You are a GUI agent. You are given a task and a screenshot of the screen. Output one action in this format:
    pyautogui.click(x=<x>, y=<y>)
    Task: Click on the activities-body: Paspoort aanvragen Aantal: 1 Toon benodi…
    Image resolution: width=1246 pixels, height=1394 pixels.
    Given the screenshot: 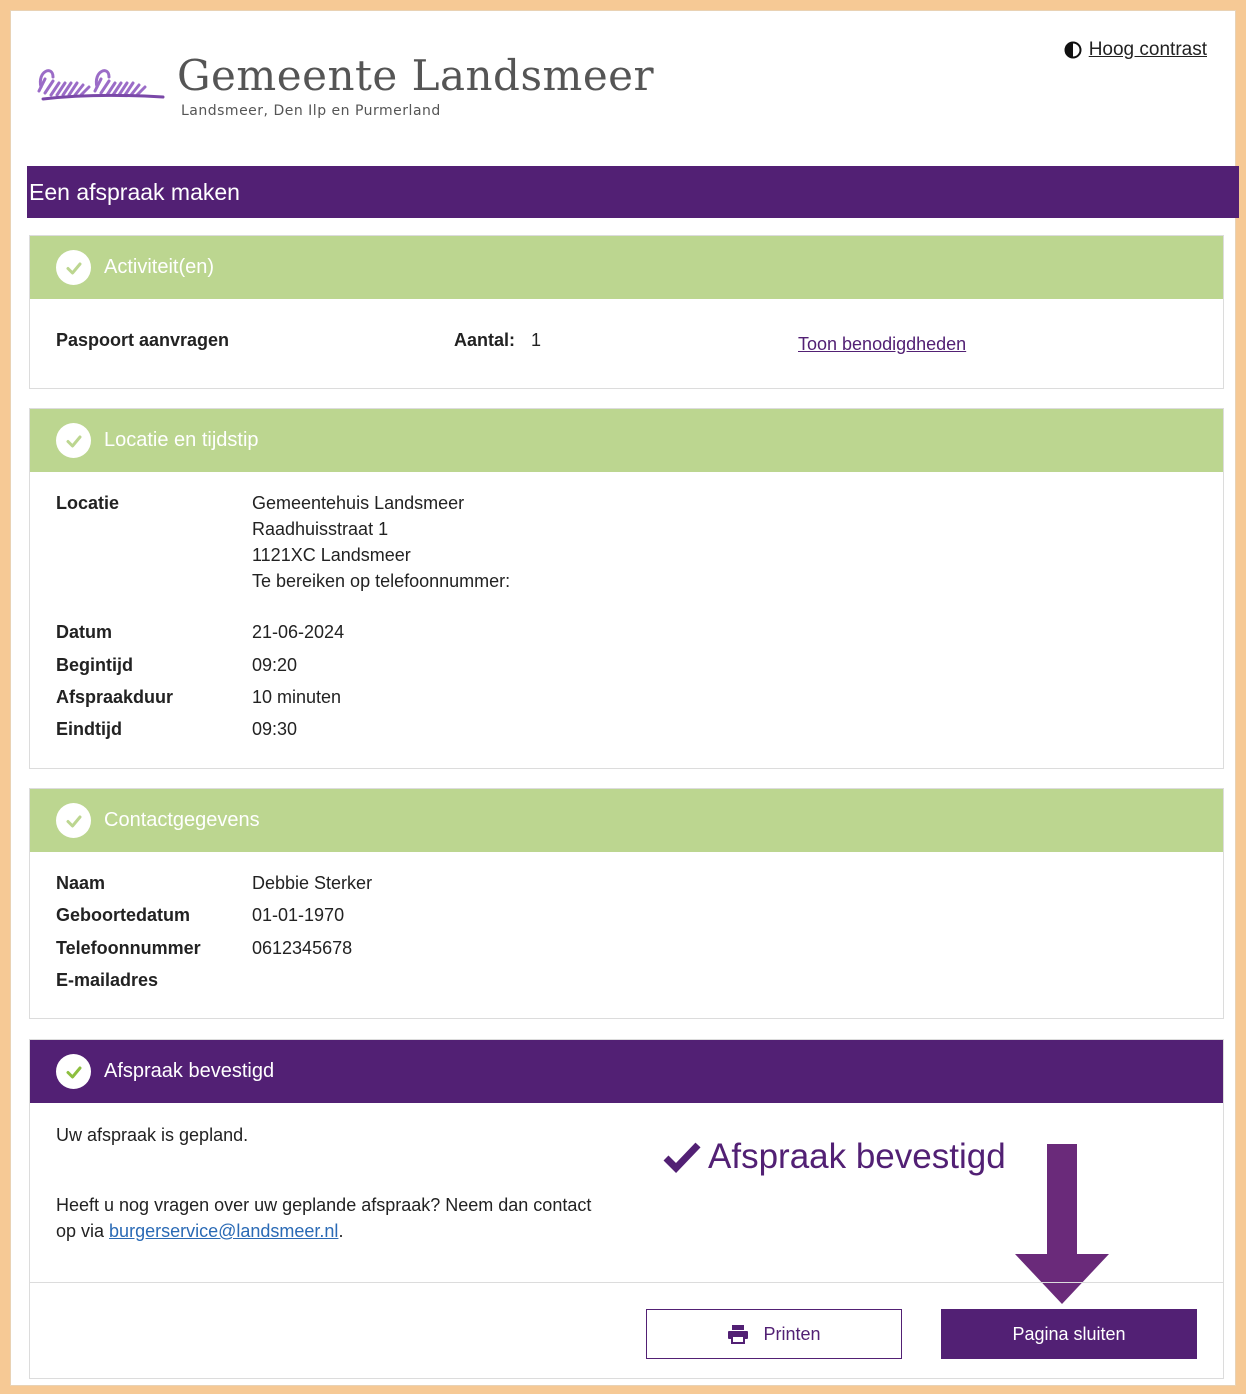 What is the action you would take?
    pyautogui.click(x=626, y=344)
    